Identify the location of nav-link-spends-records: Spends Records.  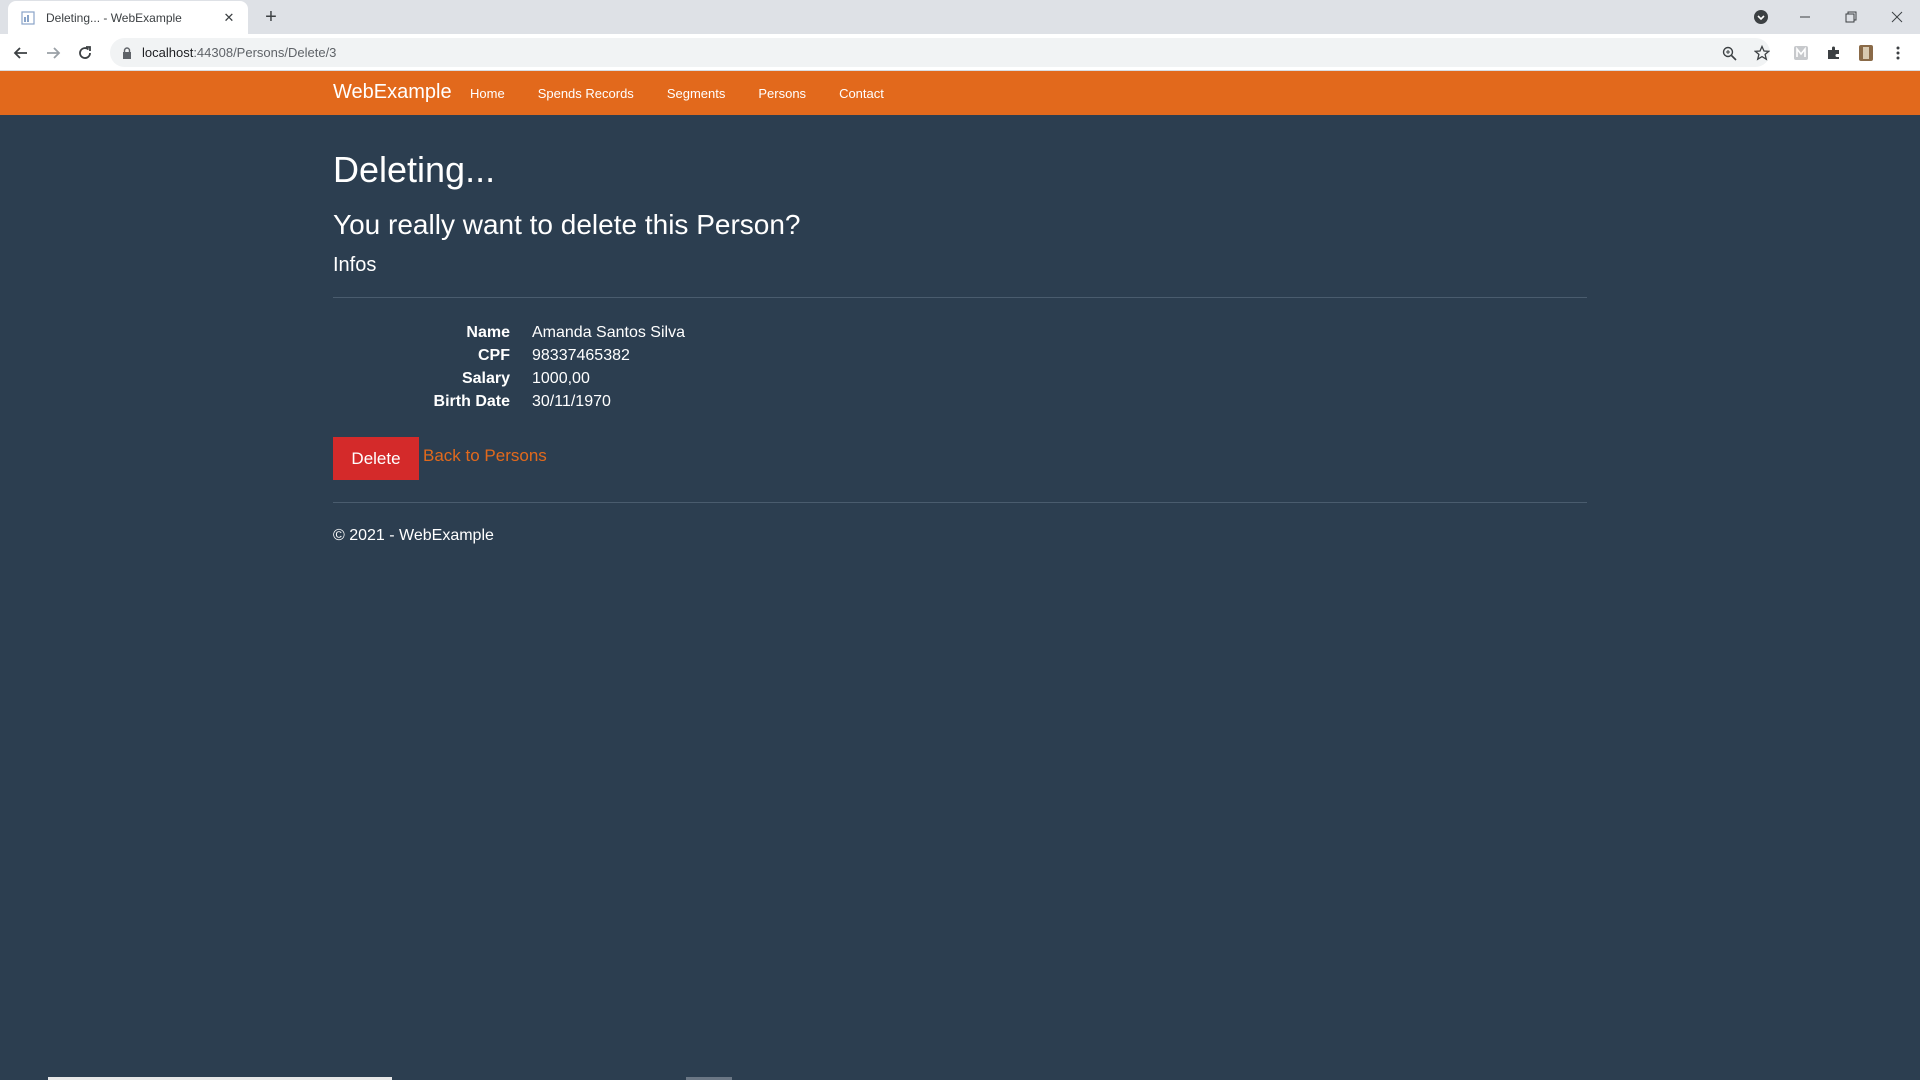
(586, 93).